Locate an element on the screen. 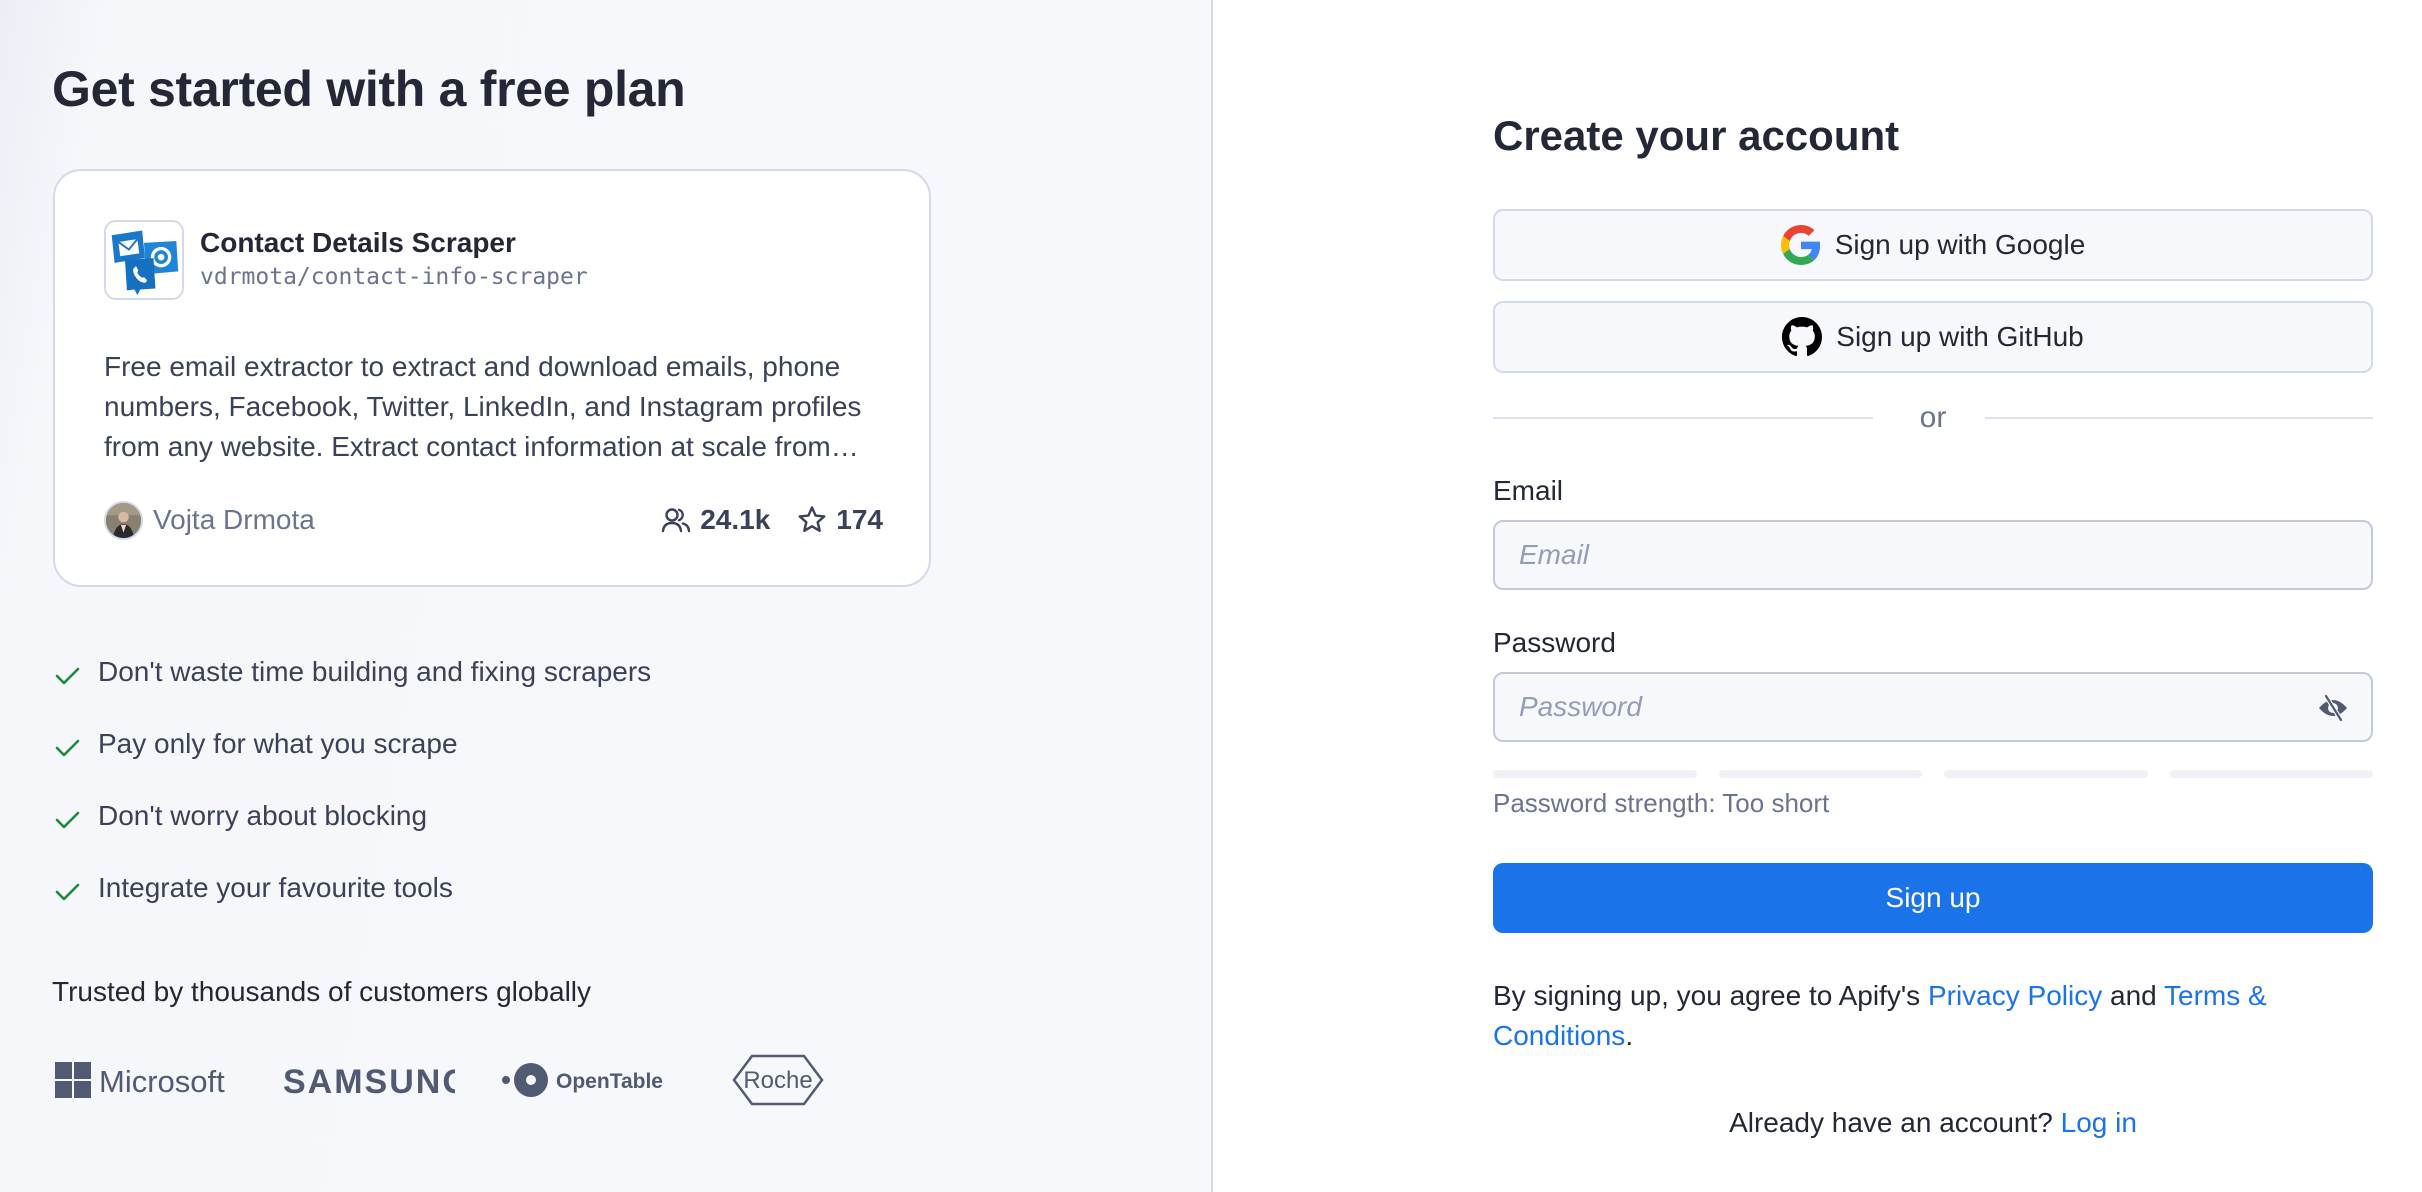 The height and width of the screenshot is (1192, 2422). login-prompt-text: Already have an account? is located at coordinates (1895, 1122).